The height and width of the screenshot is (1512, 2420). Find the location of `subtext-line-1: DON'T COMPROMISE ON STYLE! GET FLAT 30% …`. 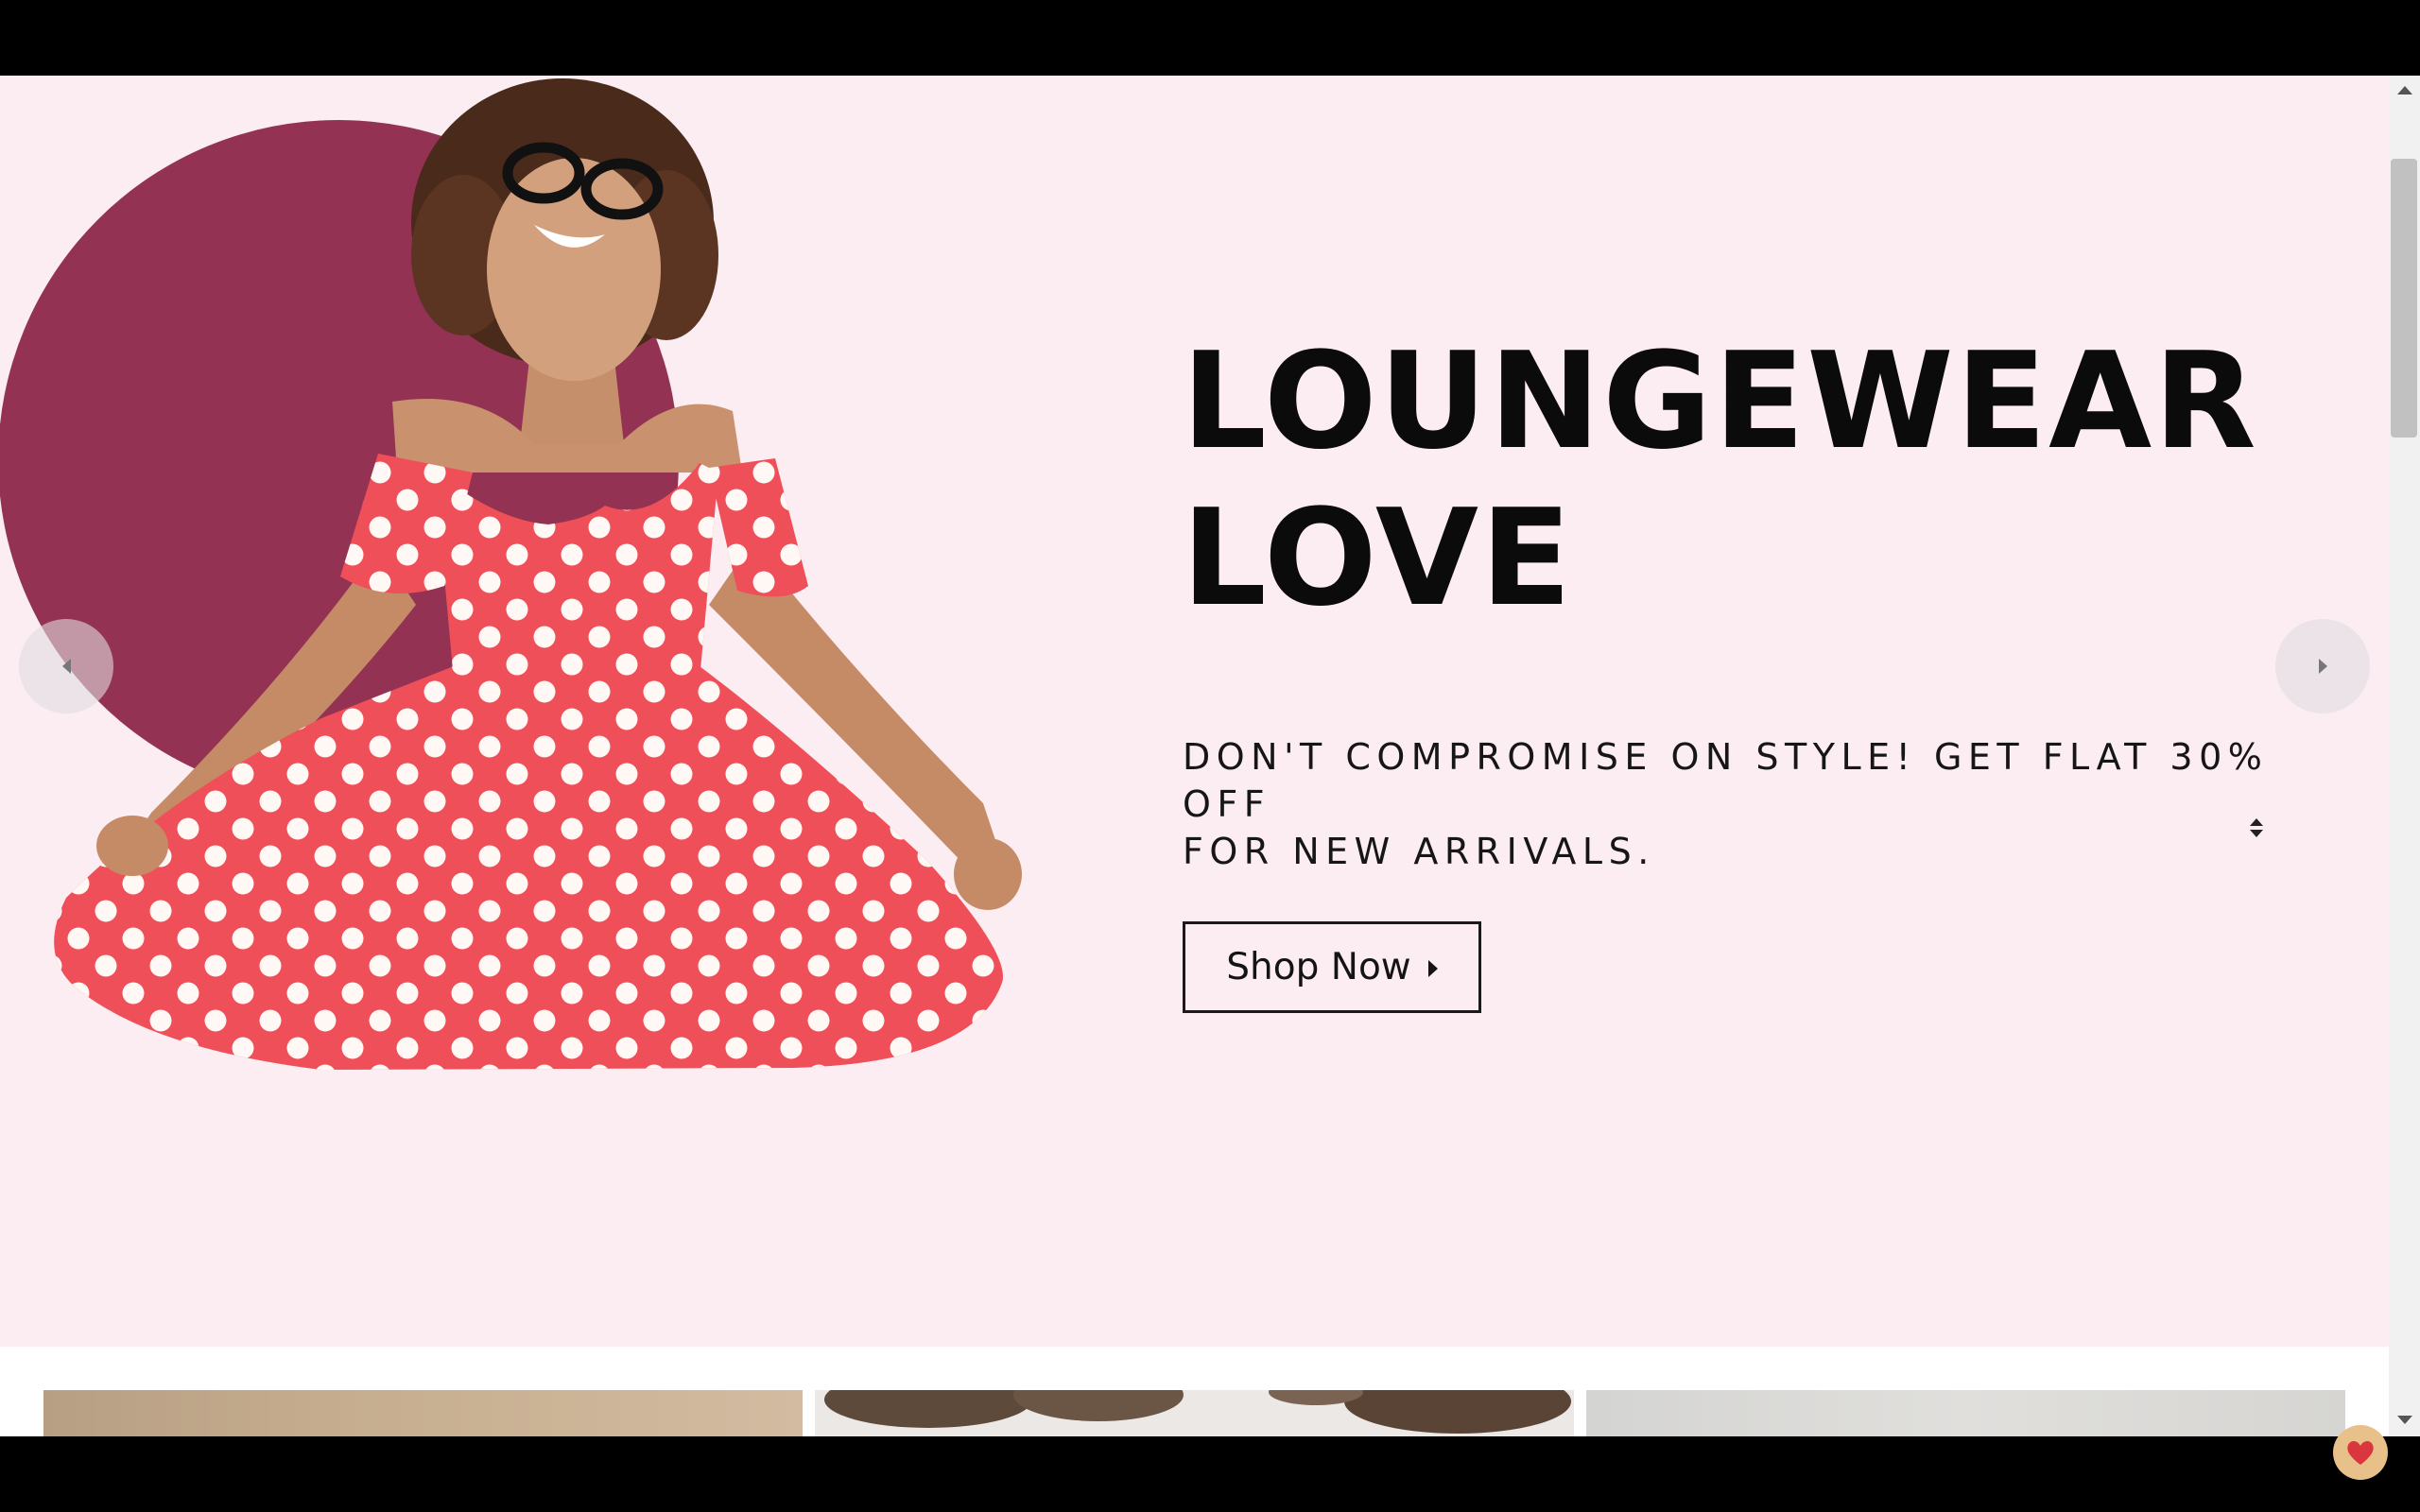

subtext-line-1: DON'T COMPROMISE ON STYLE! GET FLAT 30% … is located at coordinates (1726, 780).